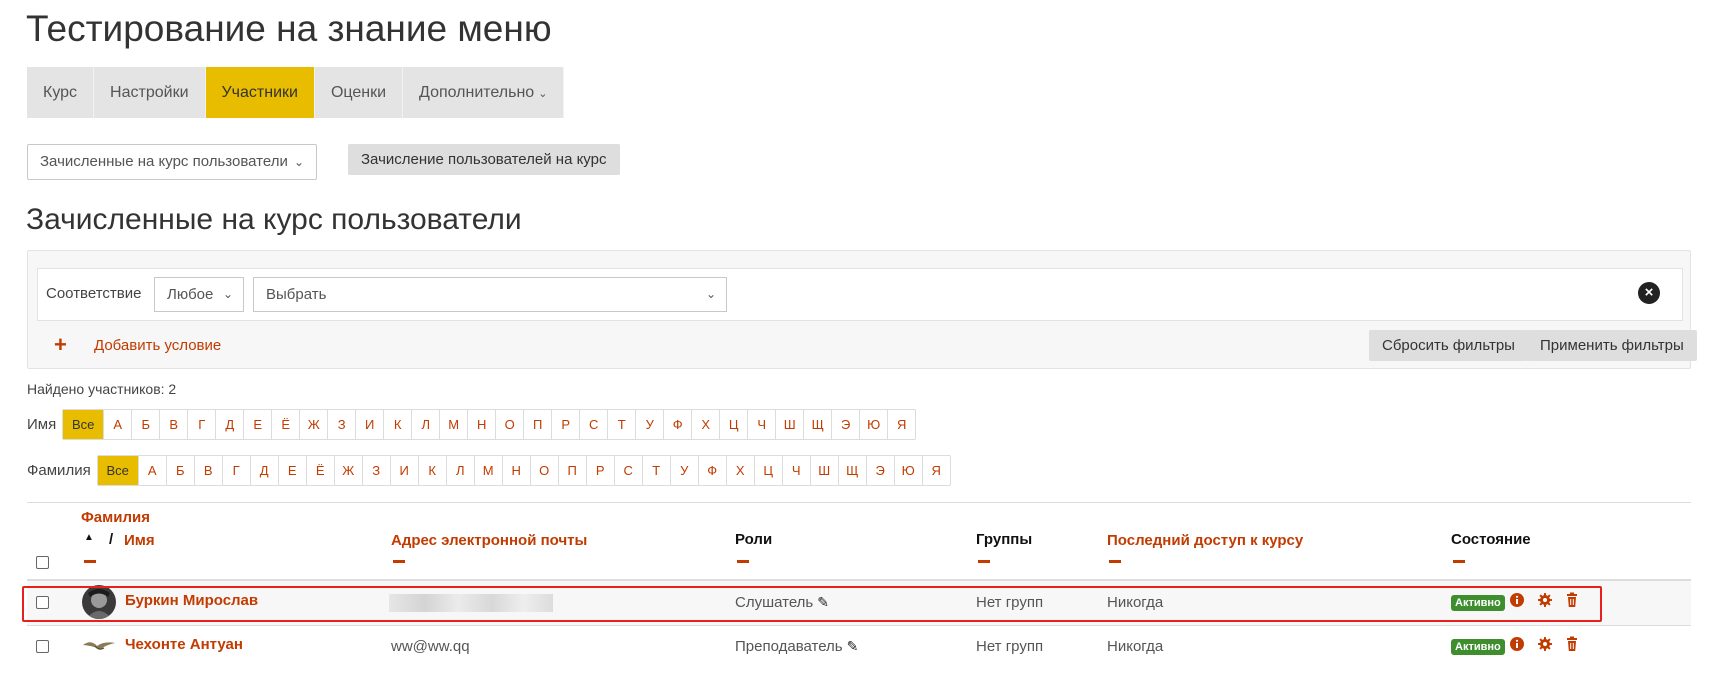 Image resolution: width=1719 pixels, height=681 pixels. Describe the element at coordinates (1459, 561) in the screenshot. I see `hide-column-status-icon` at that location.